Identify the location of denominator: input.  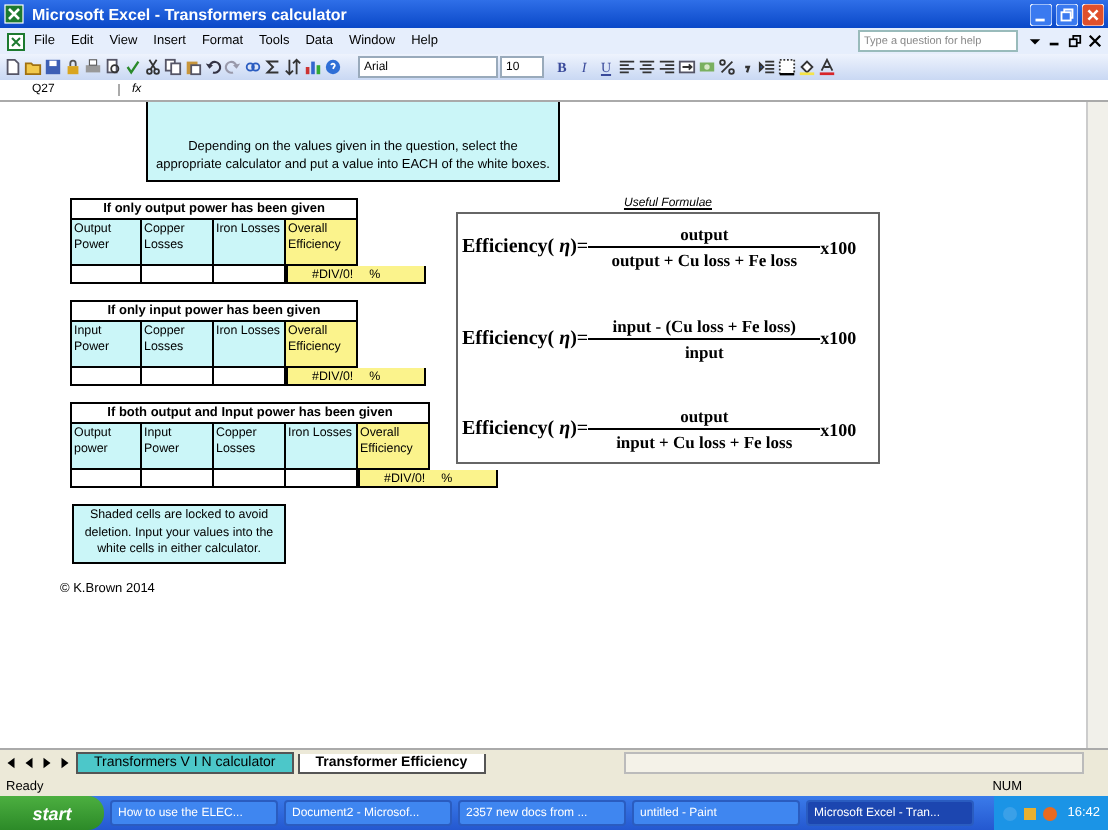
(704, 350).